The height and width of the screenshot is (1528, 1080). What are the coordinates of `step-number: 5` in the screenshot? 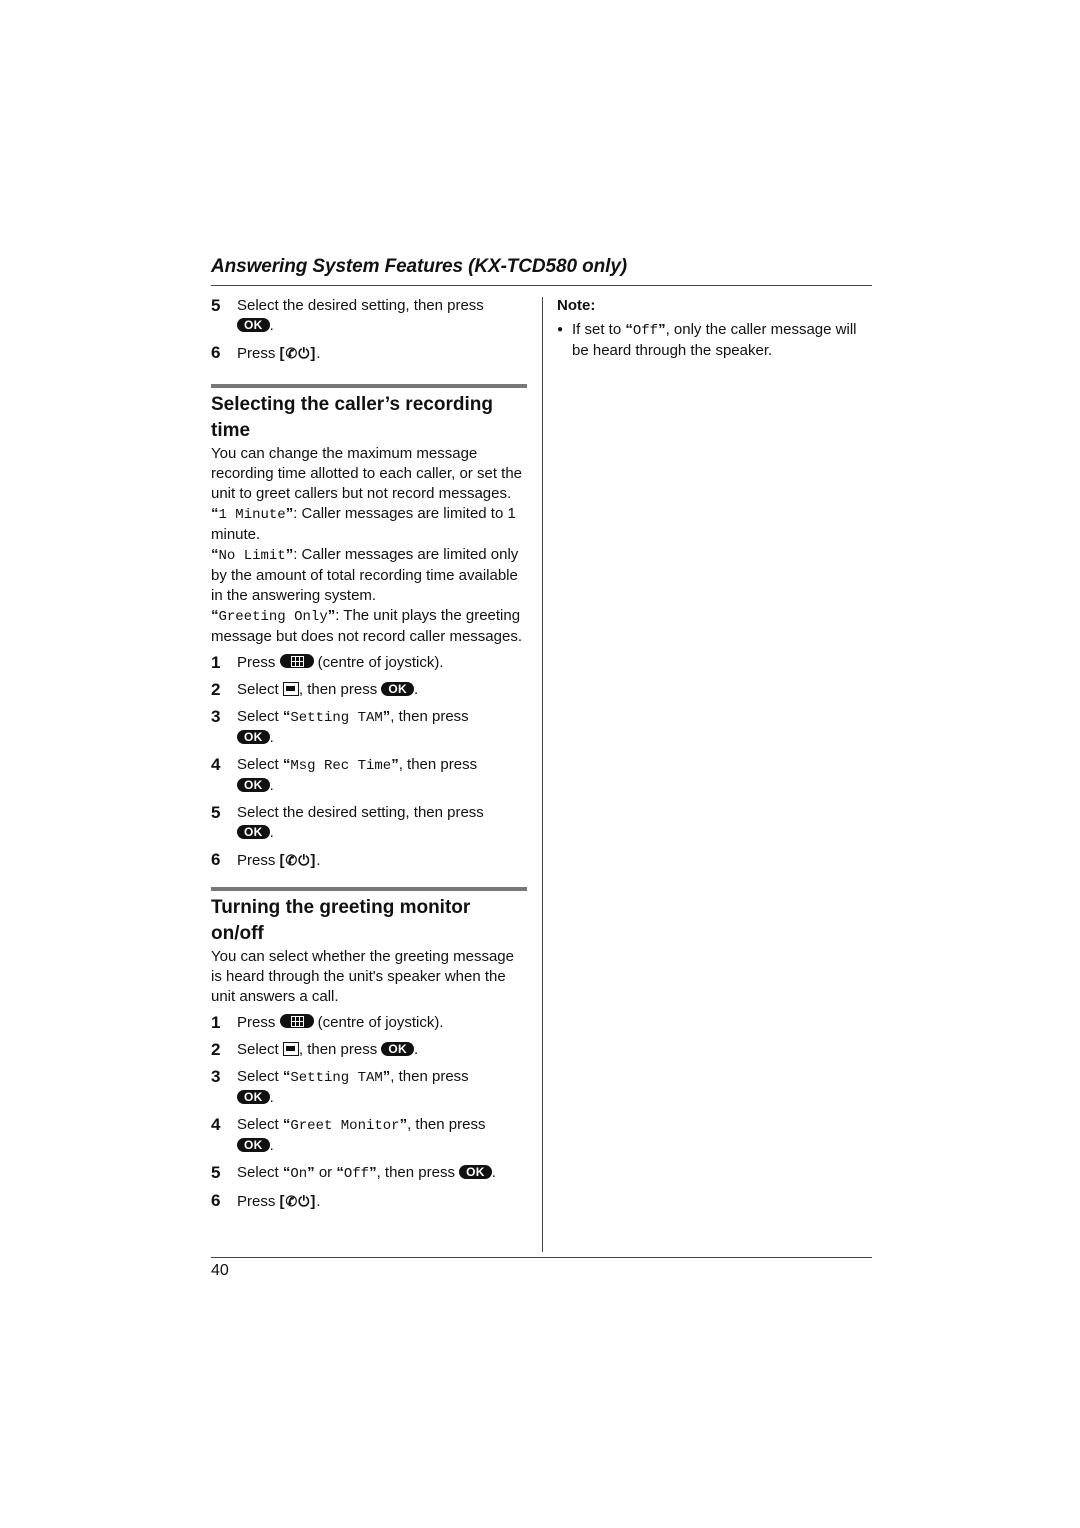 It's located at (216, 305).